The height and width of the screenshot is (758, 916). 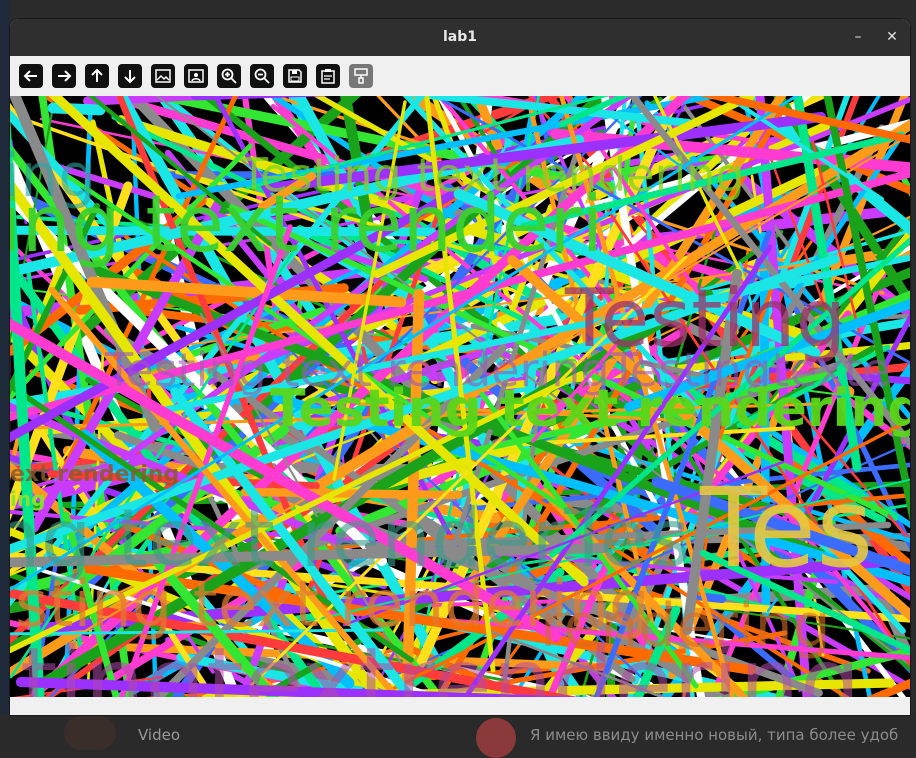 I want to click on zoom-in-icon, so click(x=229, y=76).